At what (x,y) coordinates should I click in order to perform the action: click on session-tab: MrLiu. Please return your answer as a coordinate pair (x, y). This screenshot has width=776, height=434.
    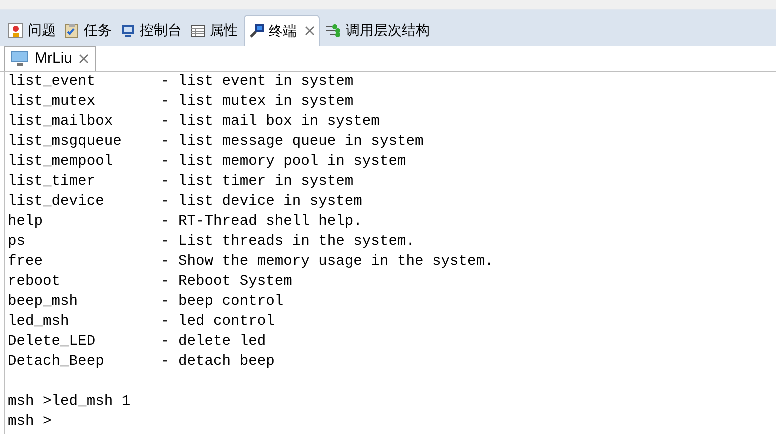
    Looking at the image, I should click on (50, 58).